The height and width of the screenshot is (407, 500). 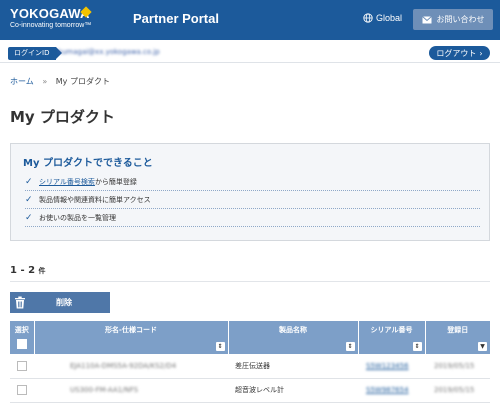 I want to click on delete-button: 削除, so click(x=60, y=302).